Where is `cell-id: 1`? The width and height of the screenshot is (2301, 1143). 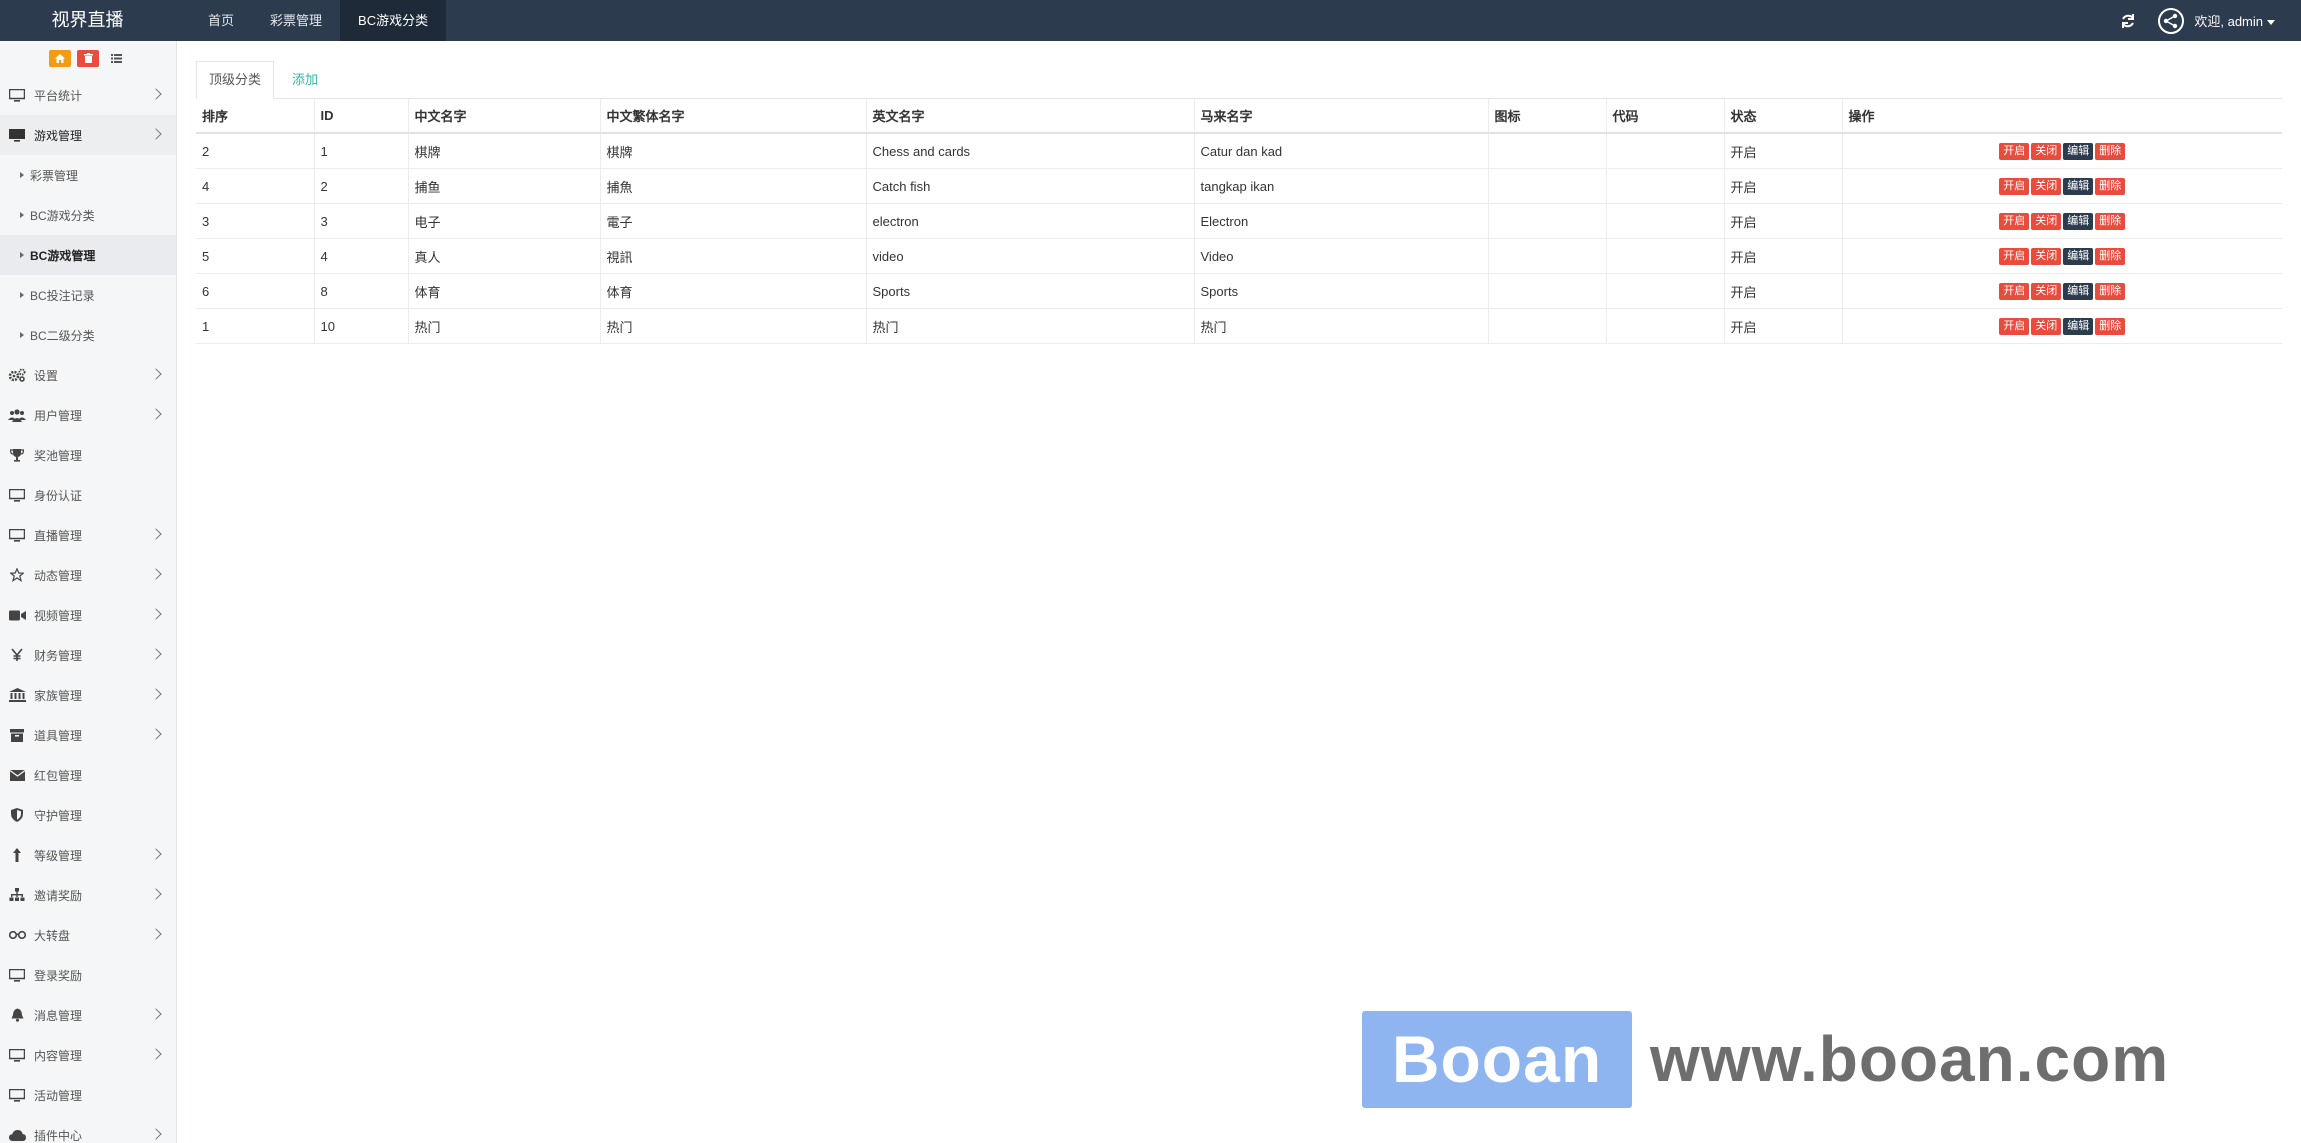 cell-id: 1 is located at coordinates (361, 151).